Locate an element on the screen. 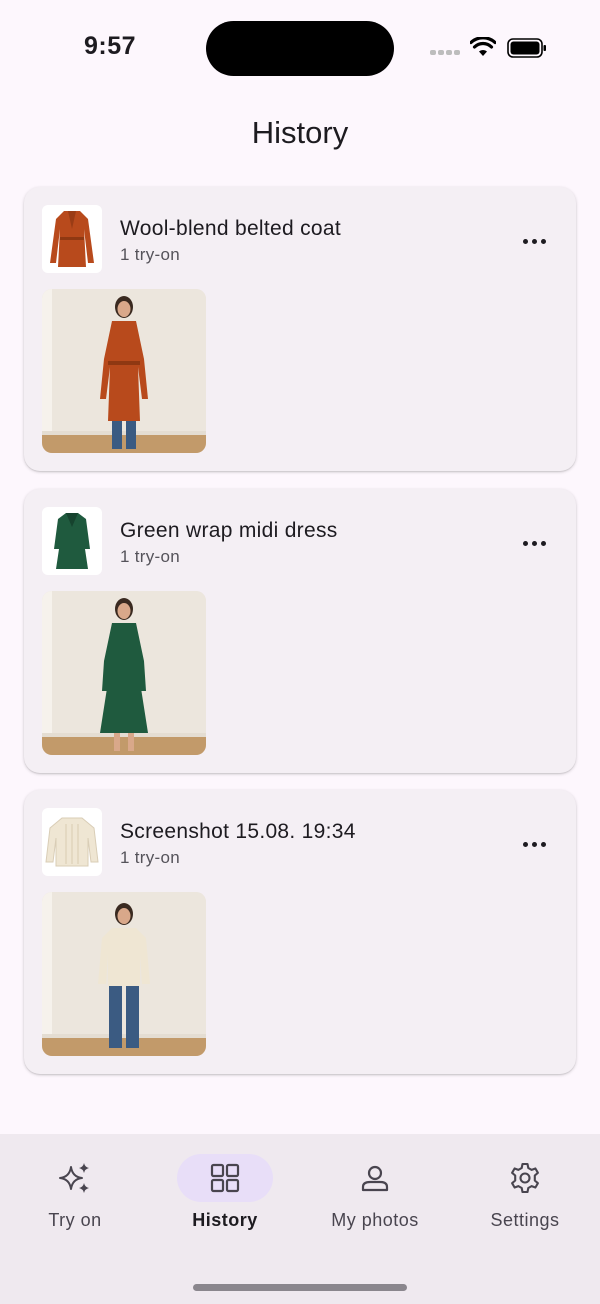 The width and height of the screenshot is (600, 1304). bottom-navigation: Try on History My photos Settings is located at coordinates (300, 1219).